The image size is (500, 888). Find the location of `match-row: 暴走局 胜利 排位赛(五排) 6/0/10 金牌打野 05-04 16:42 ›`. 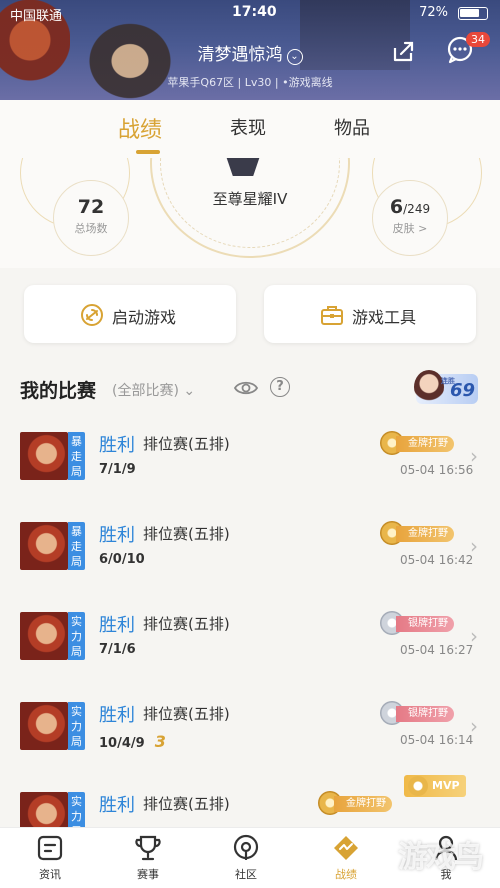

match-row: 暴走局 胜利 排位赛(五排) 6/0/10 金牌打野 05-04 16:42 › is located at coordinates (250, 549).